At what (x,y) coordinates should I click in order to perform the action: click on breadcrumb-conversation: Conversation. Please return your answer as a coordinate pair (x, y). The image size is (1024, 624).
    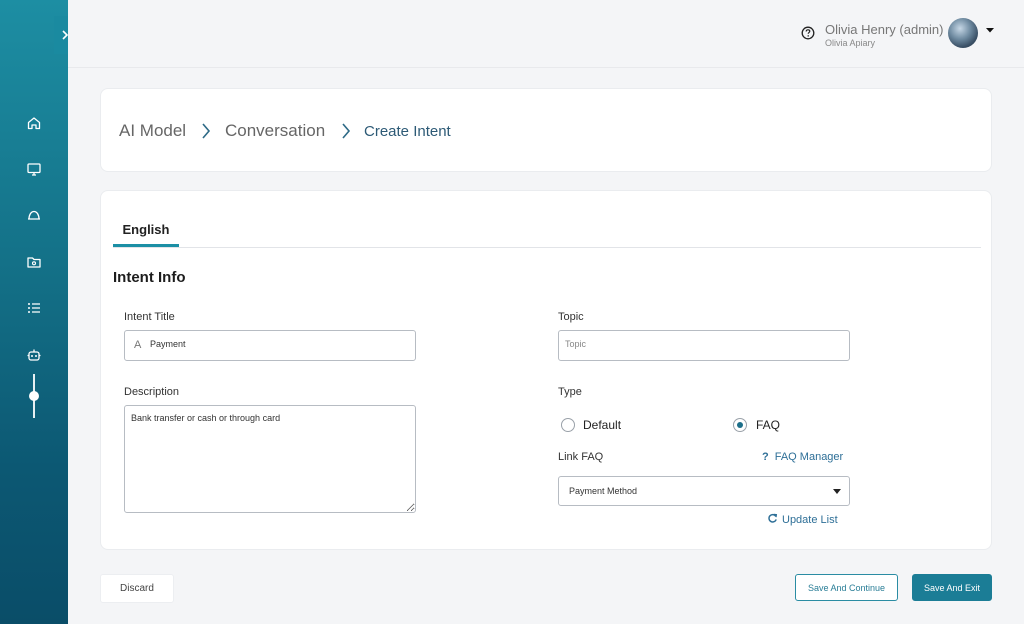
    Looking at the image, I should click on (275, 131).